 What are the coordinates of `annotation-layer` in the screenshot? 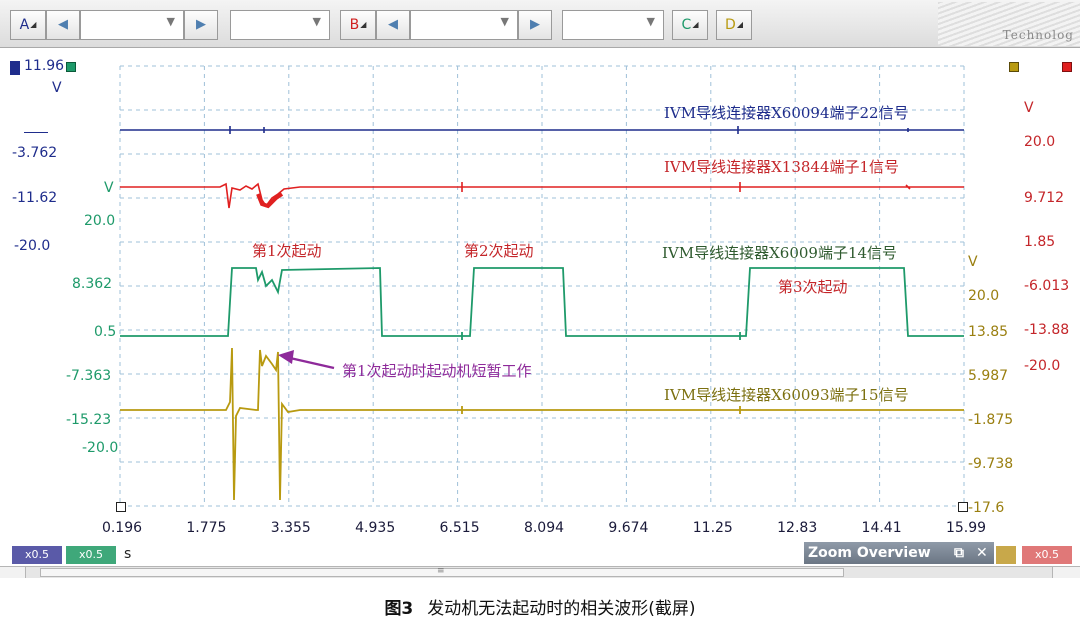 It's located at (306, 360).